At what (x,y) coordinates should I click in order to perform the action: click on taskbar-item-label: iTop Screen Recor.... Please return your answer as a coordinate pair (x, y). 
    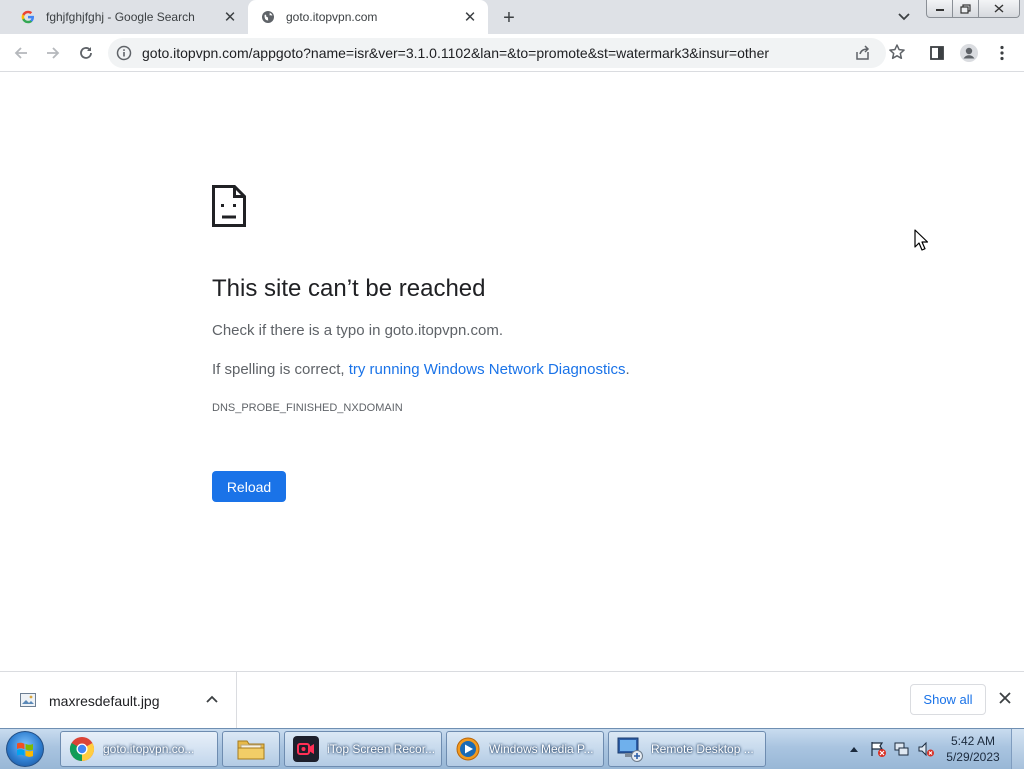
    Looking at the image, I should click on (381, 749).